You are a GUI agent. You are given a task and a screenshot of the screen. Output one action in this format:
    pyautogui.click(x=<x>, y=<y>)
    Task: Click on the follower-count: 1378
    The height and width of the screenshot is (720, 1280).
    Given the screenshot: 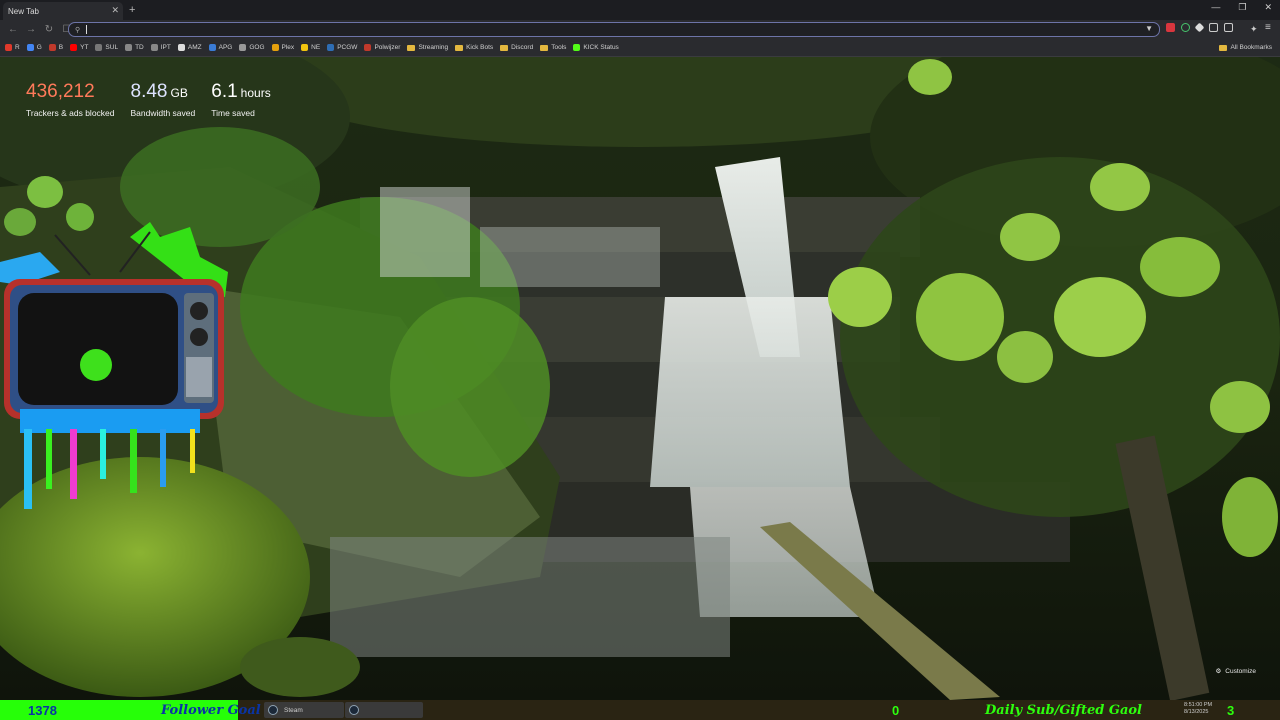 What is the action you would take?
    pyautogui.click(x=42, y=710)
    